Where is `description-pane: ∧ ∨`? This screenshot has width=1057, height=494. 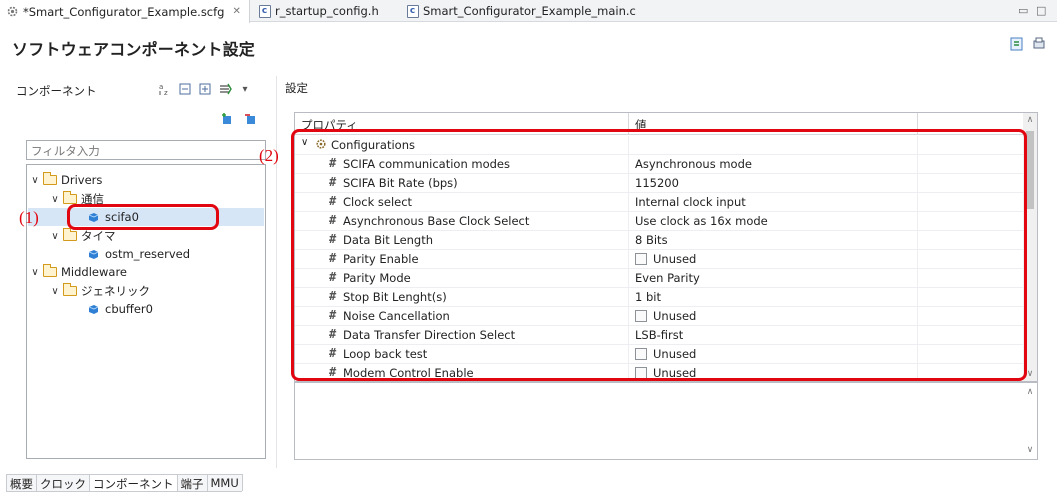
description-pane: ∧ ∨ is located at coordinates (666, 421).